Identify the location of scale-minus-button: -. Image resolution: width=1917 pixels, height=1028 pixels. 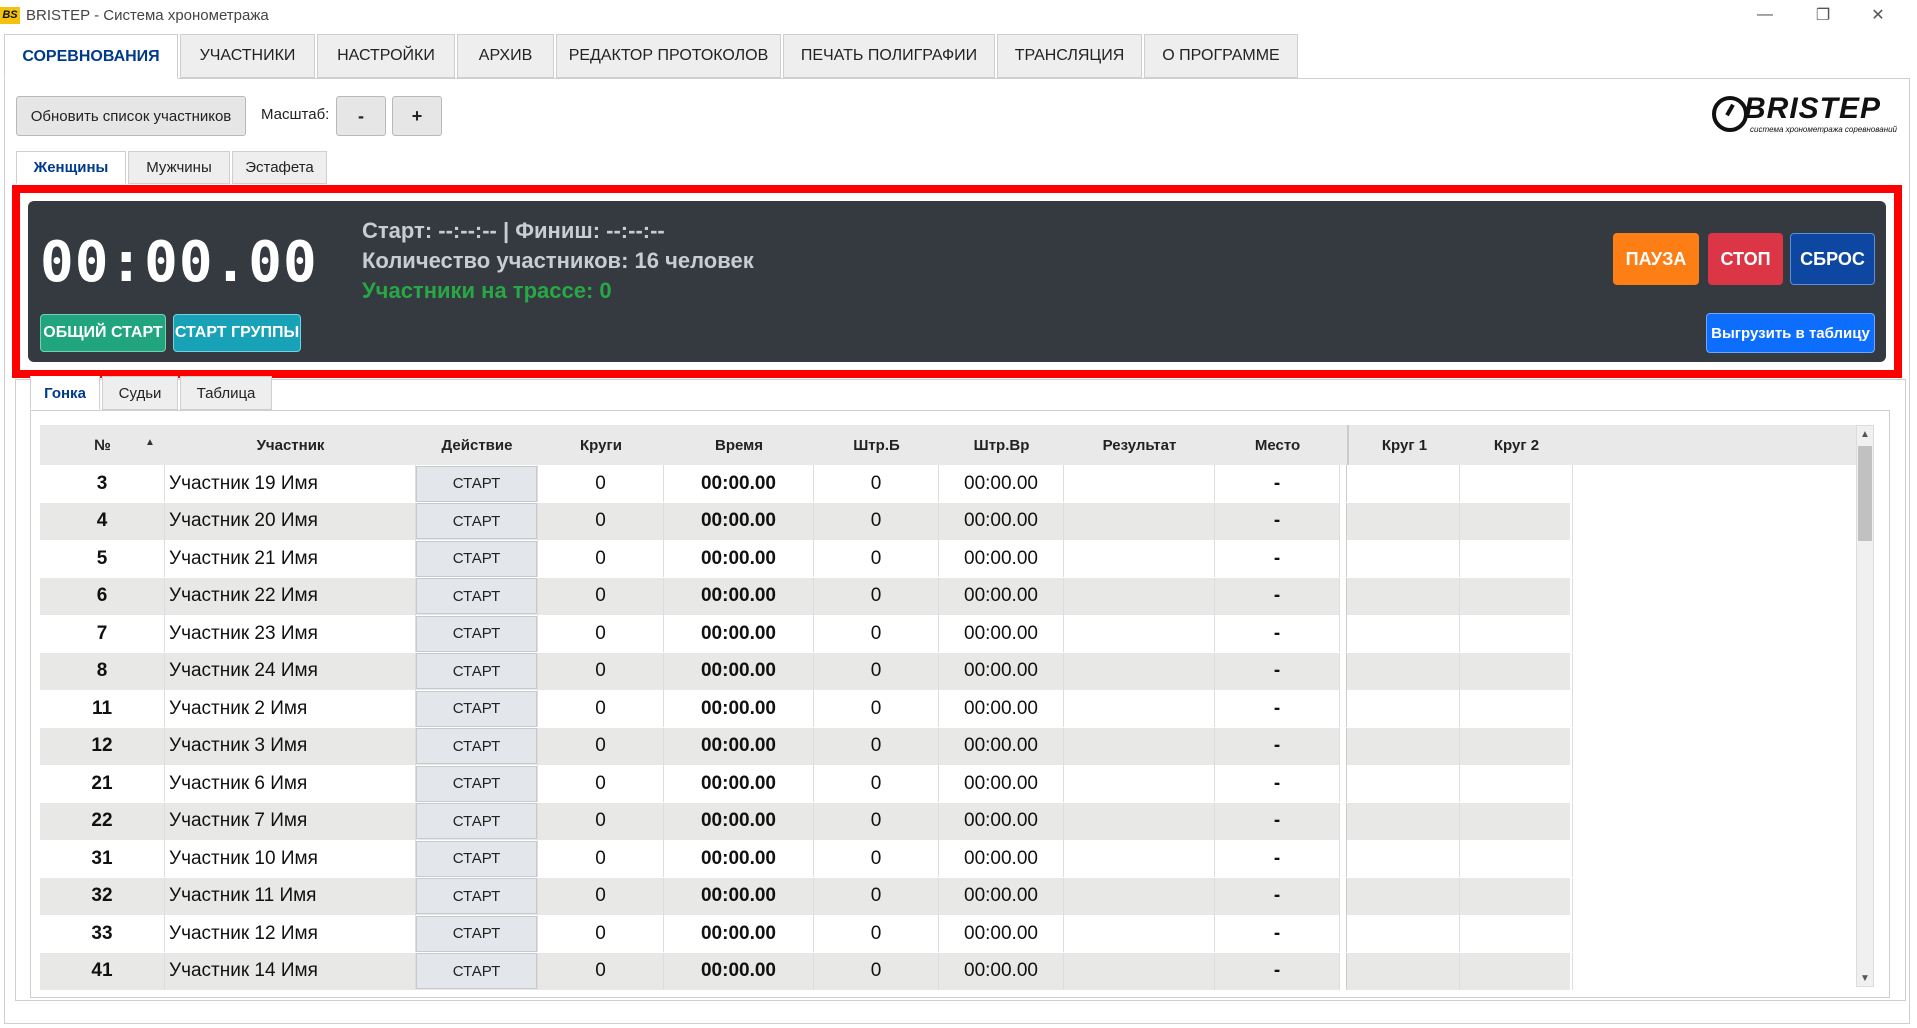
(361, 116).